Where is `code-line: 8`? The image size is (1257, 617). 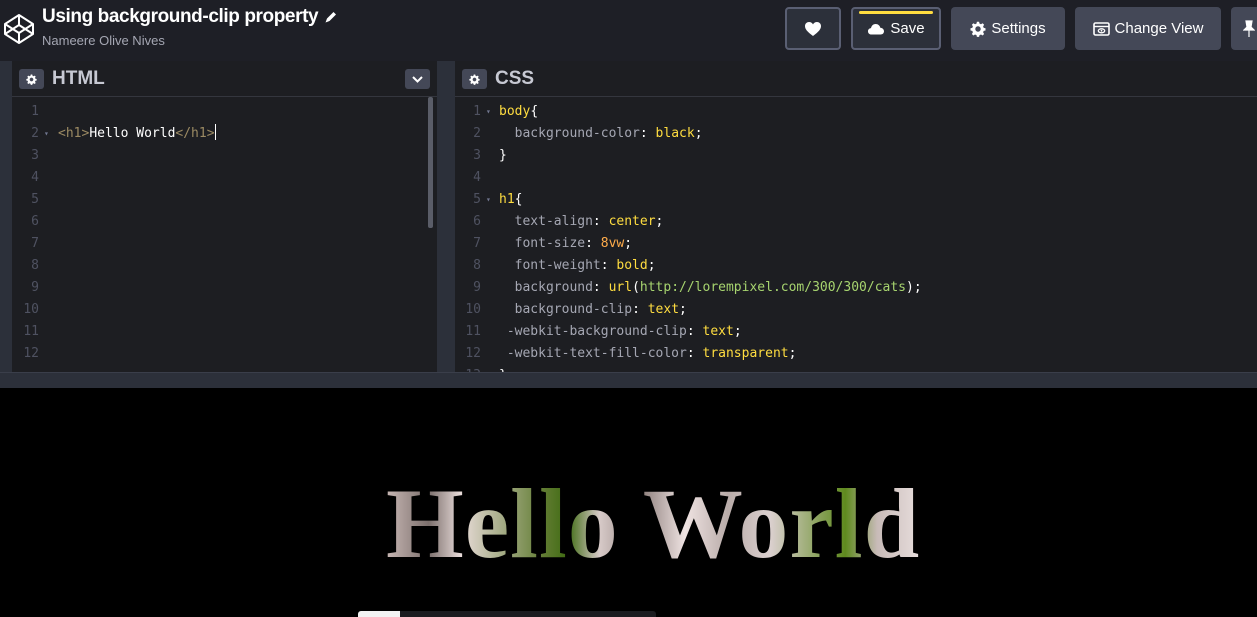
code-line: 8 is located at coordinates (224, 266).